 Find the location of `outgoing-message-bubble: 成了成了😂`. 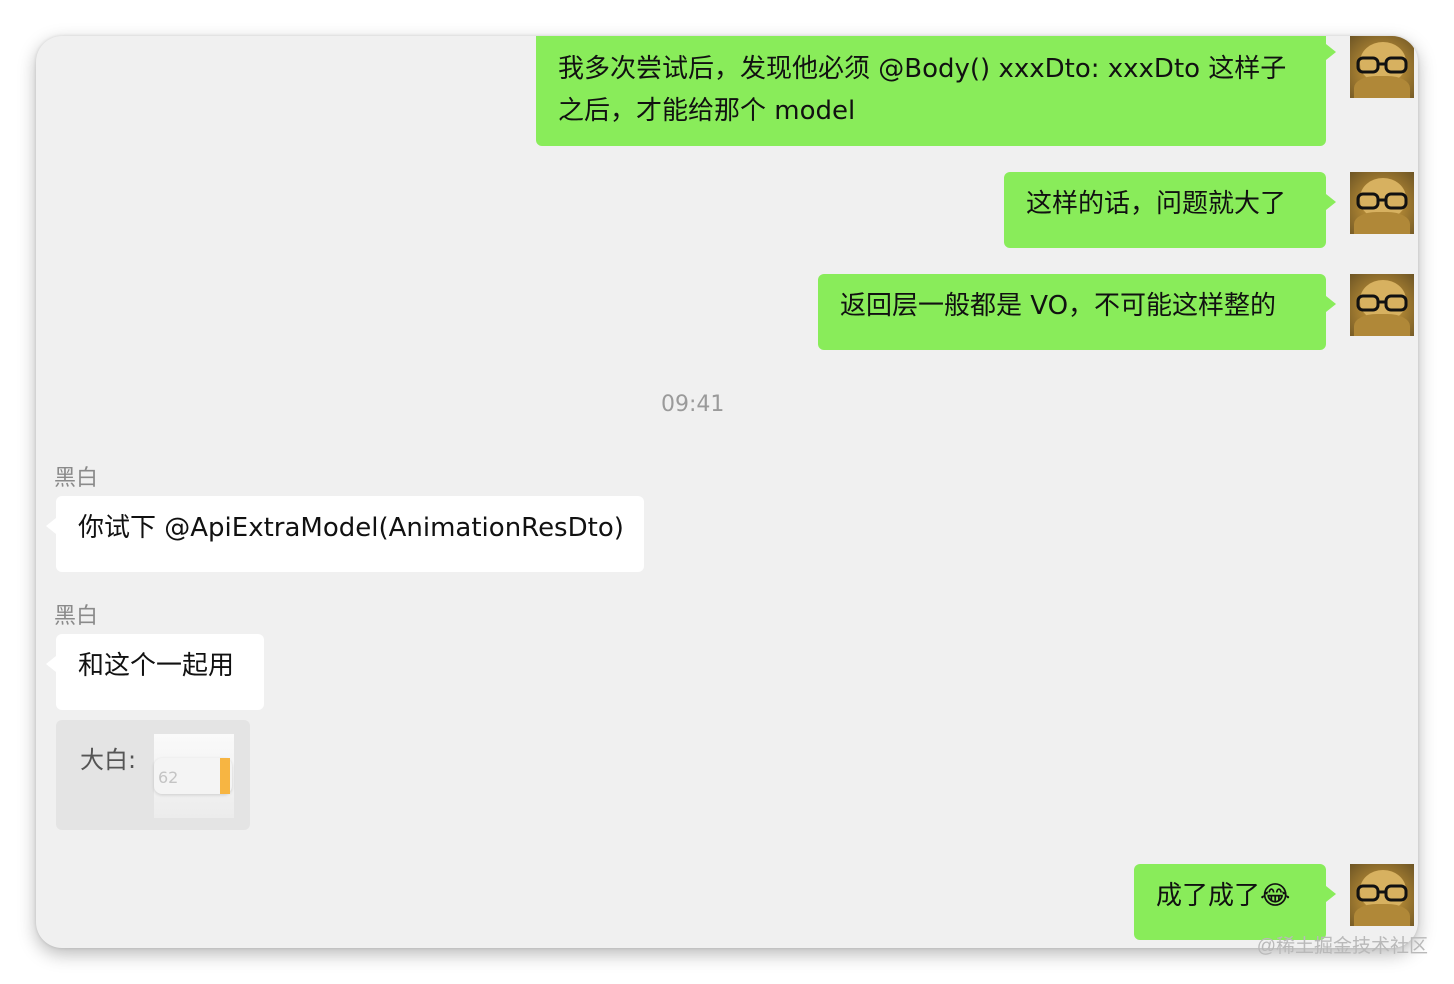

outgoing-message-bubble: 成了成了😂 is located at coordinates (1235, 902).